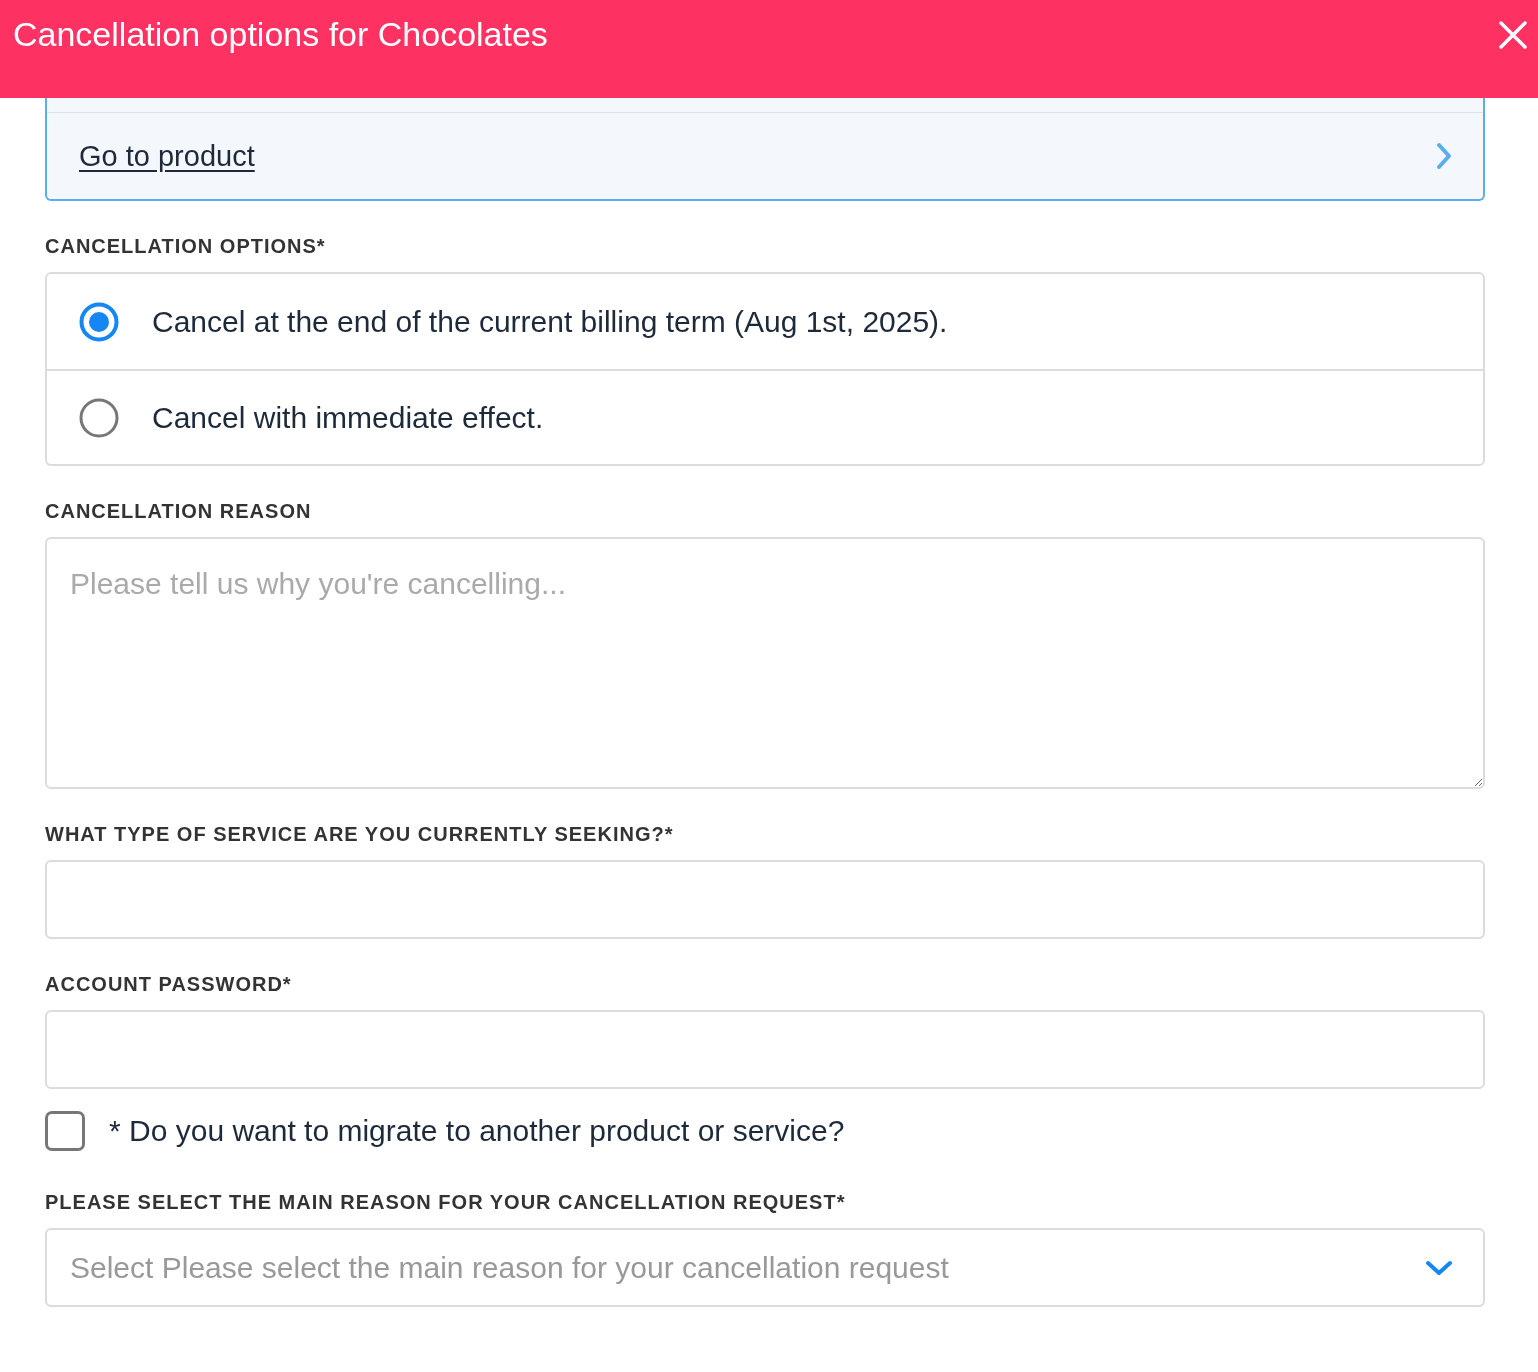 This screenshot has height=1372, width=1538. Describe the element at coordinates (167, 156) in the screenshot. I see `product-link: Go to product` at that location.